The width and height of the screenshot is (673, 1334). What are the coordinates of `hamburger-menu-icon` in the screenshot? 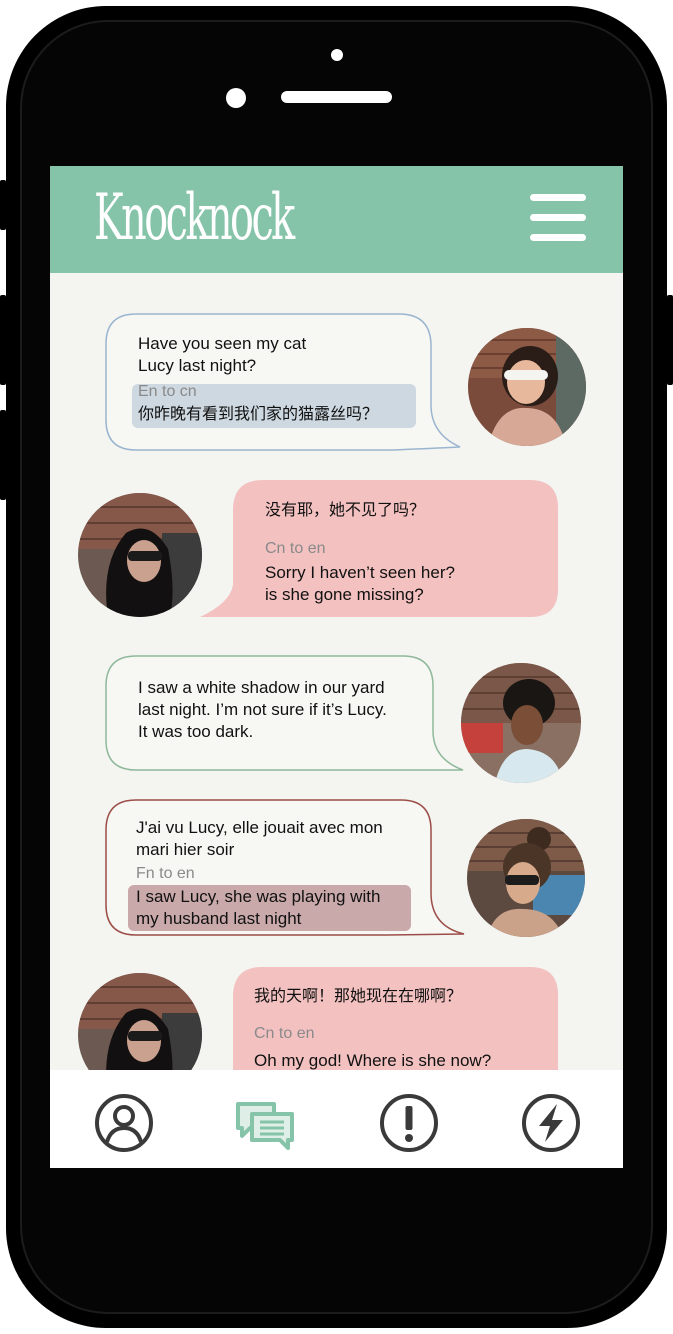 It's located at (558, 218).